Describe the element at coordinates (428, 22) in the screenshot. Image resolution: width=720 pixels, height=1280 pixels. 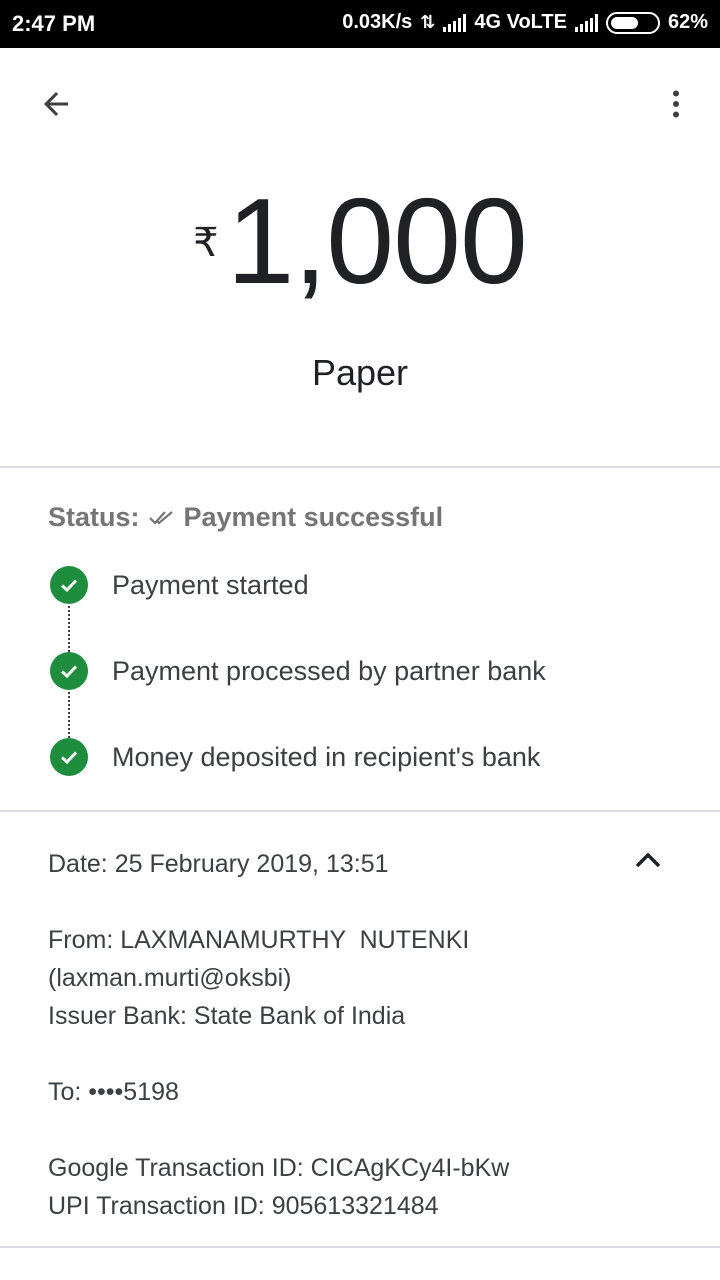
I see `data-transfer-icon: ⇅` at that location.